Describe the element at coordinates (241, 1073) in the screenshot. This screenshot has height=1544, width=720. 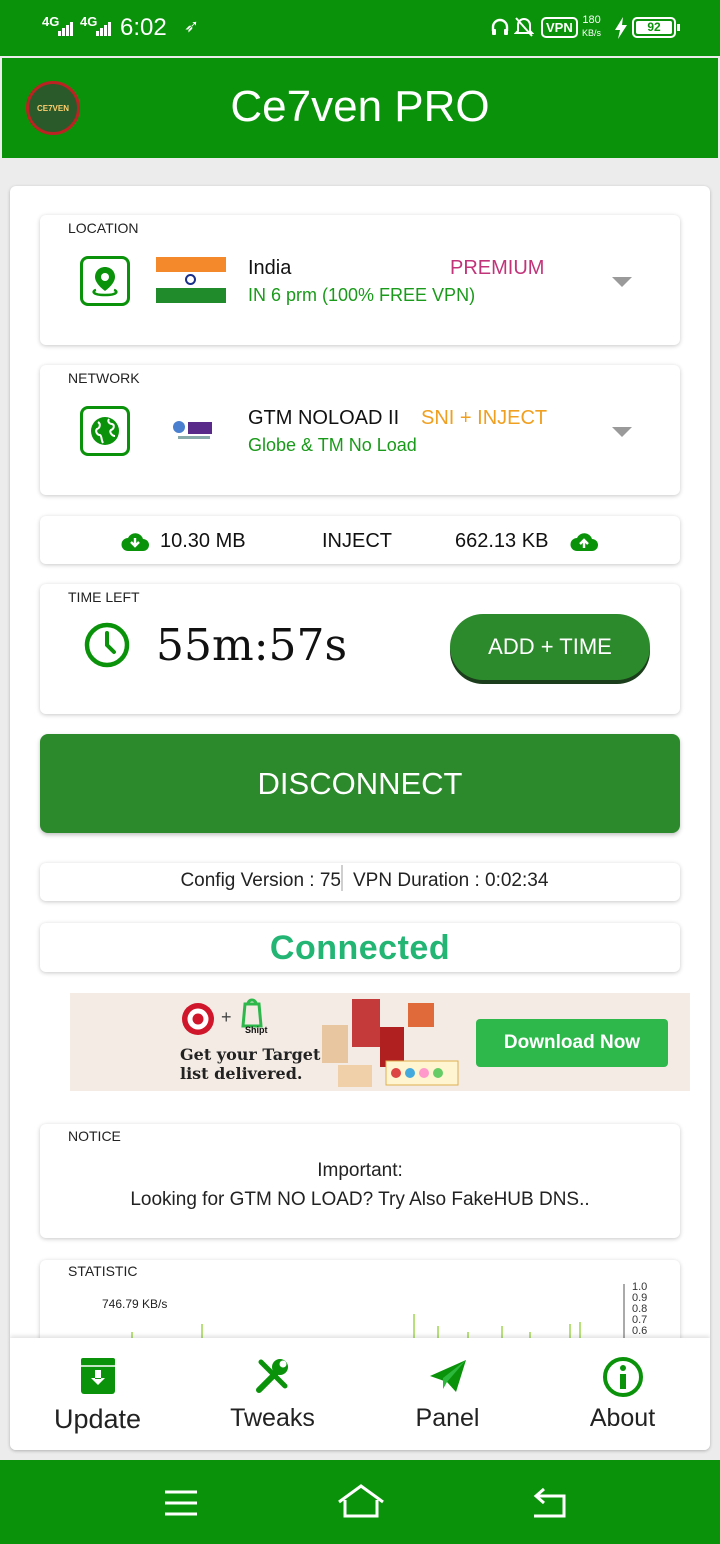
I see `ad-tagline-line-2: list delivered.` at that location.